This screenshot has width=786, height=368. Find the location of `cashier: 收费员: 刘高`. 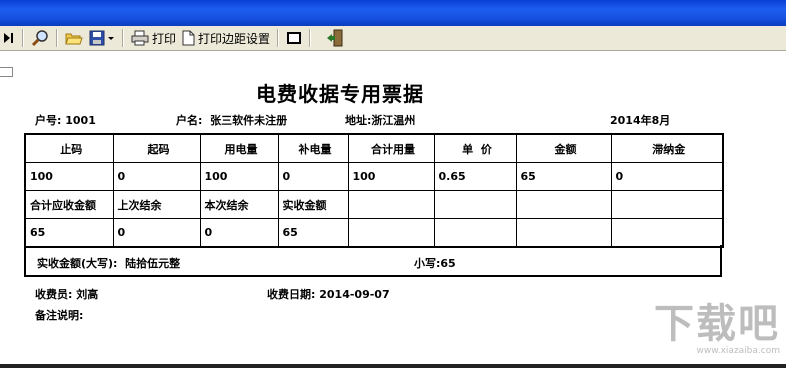

cashier: 收费员: 刘高 is located at coordinates (67, 294).